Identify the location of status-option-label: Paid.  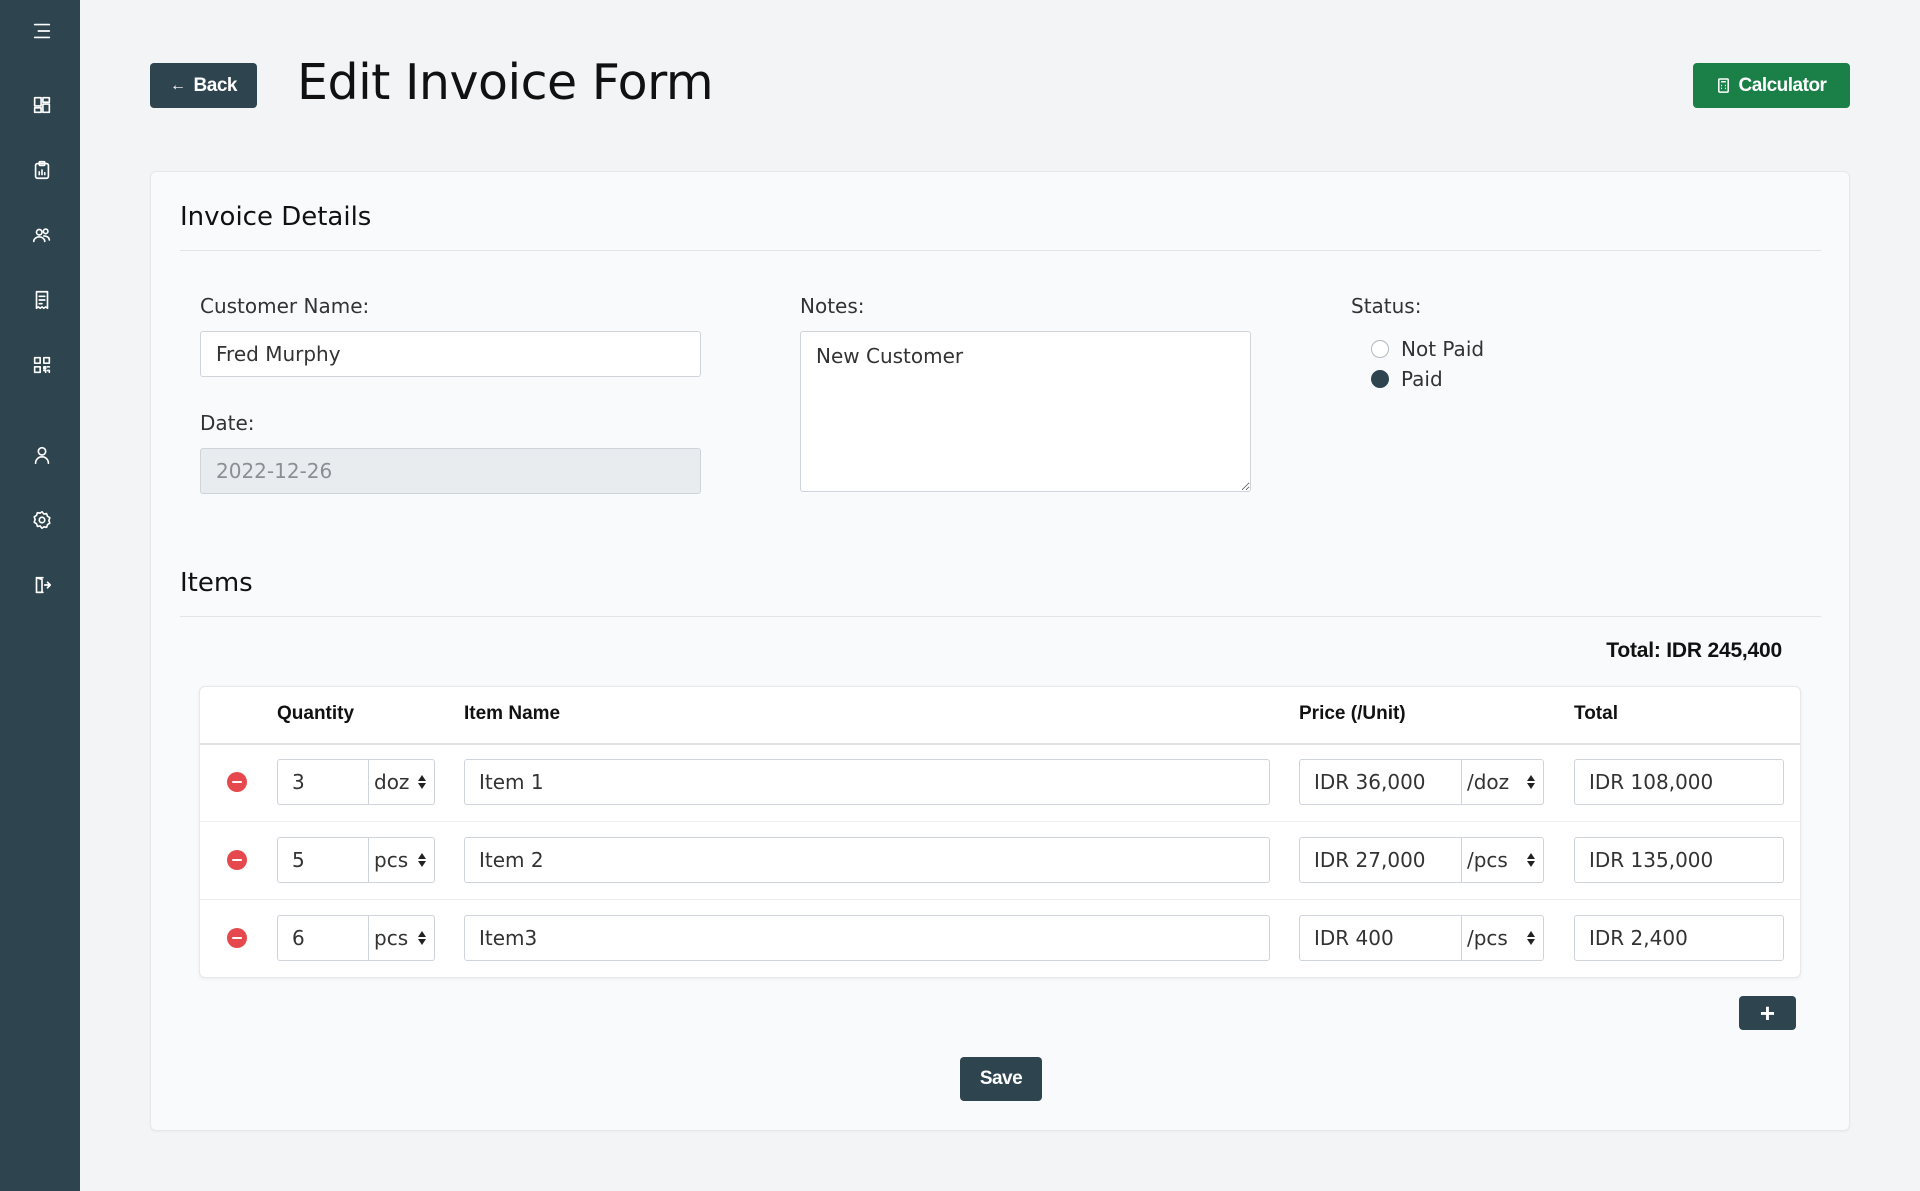
(1422, 379).